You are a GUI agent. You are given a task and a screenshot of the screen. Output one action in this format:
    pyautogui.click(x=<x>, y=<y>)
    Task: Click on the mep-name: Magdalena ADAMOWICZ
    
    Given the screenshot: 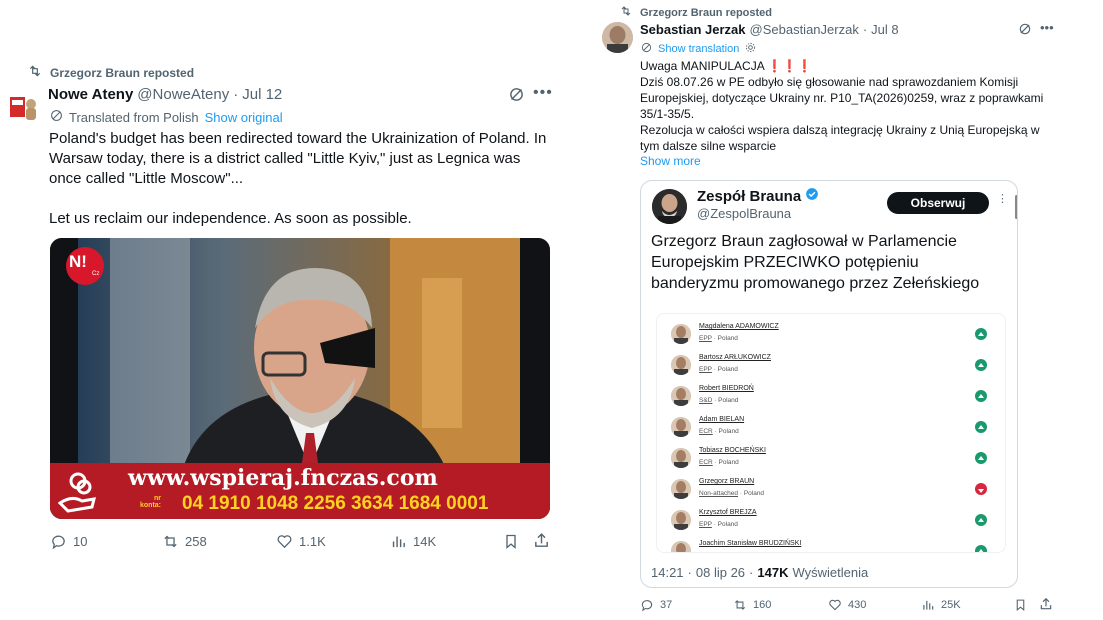 What is the action you would take?
    pyautogui.click(x=739, y=326)
    